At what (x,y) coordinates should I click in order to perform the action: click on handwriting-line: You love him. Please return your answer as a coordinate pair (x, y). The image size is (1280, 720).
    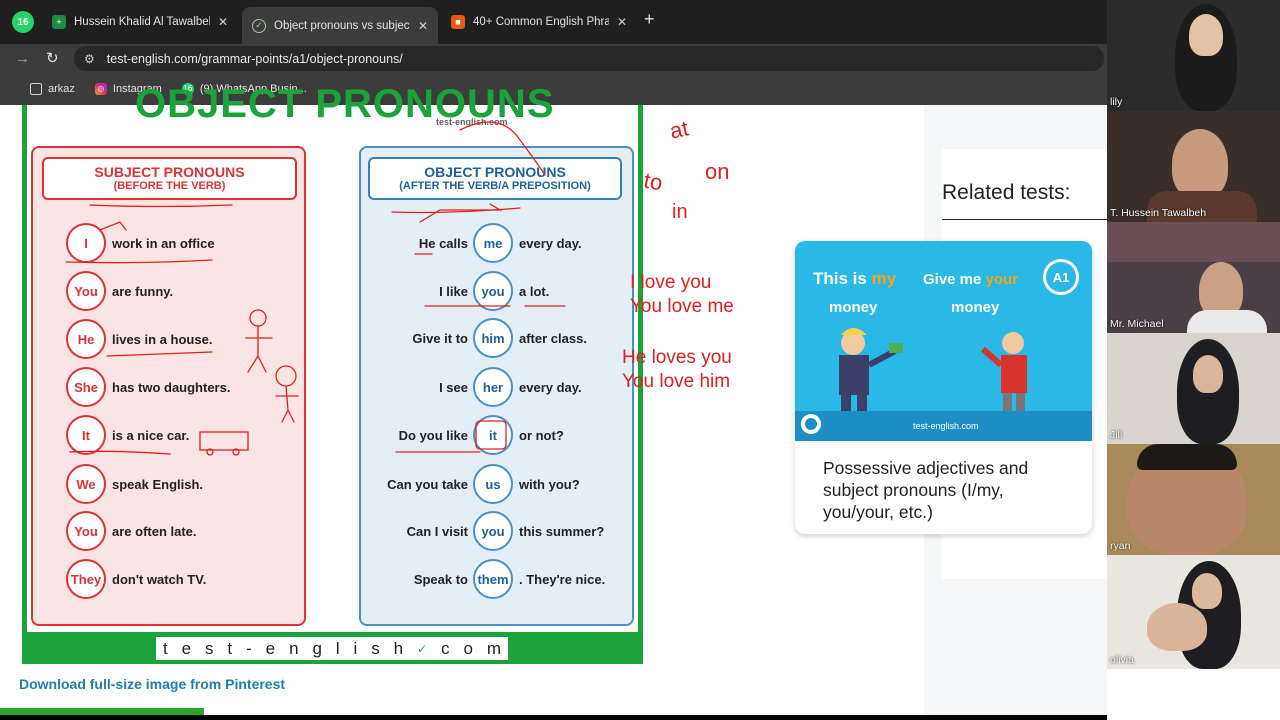
    Looking at the image, I should click on (676, 381).